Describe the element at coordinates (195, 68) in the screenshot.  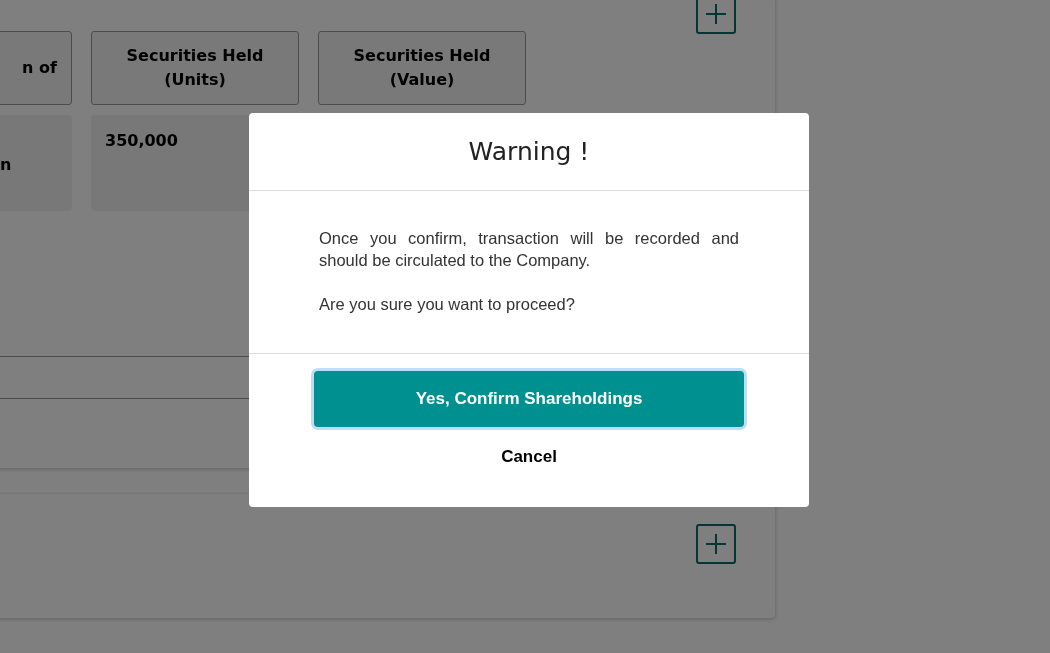
I see `column-header: Securities Held (Units)` at that location.